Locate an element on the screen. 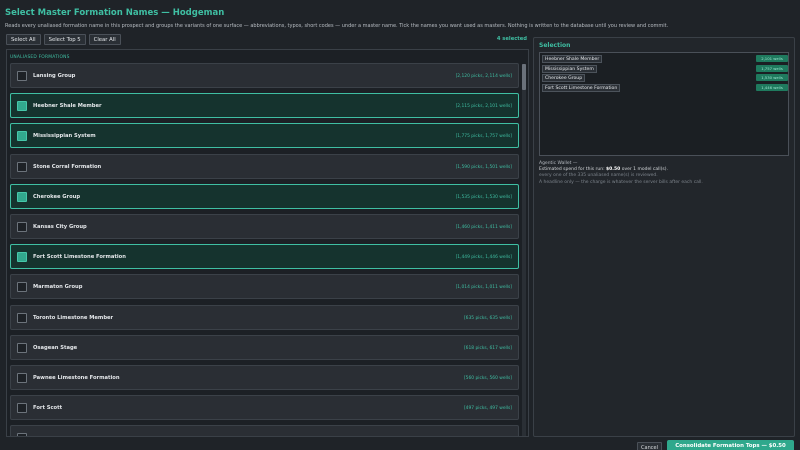  selection-item-name: Fort Scott Limestone Formation is located at coordinates (581, 87).